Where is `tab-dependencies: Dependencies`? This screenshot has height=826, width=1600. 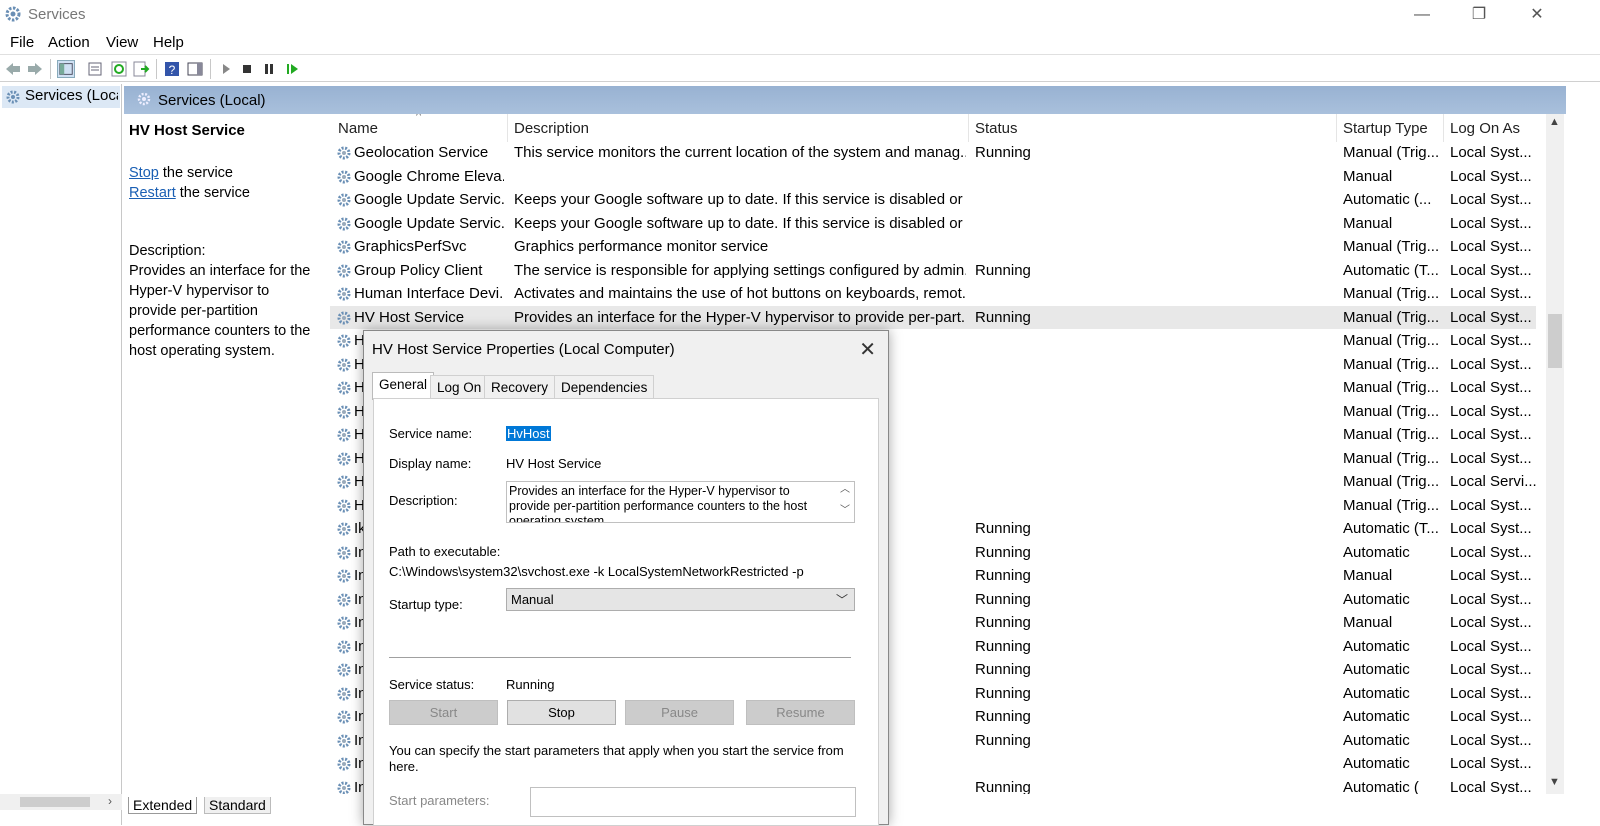 tab-dependencies: Dependencies is located at coordinates (604, 387).